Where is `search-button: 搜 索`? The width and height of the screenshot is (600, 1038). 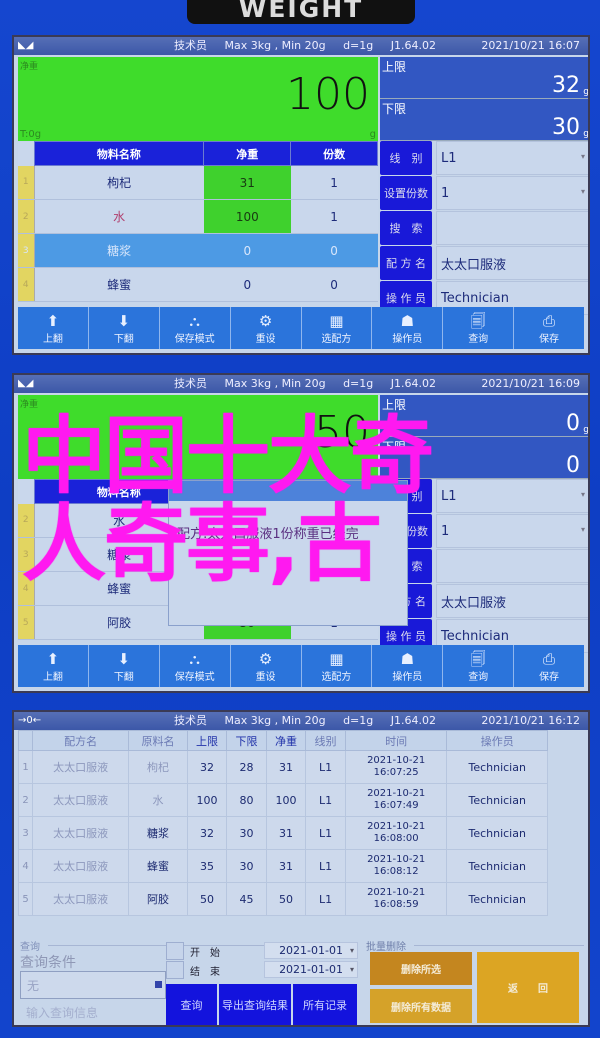
search-button: 搜 索 is located at coordinates (406, 228).